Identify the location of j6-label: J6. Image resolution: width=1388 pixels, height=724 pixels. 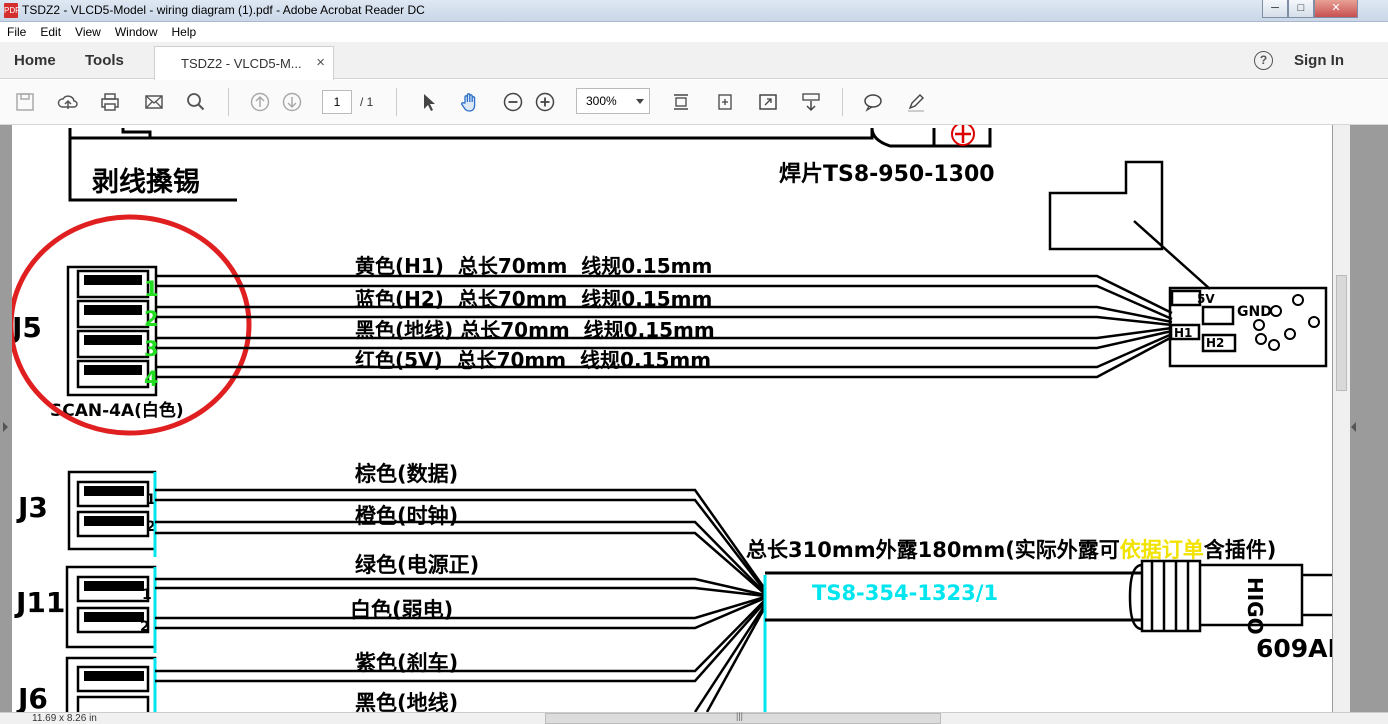
(32, 697).